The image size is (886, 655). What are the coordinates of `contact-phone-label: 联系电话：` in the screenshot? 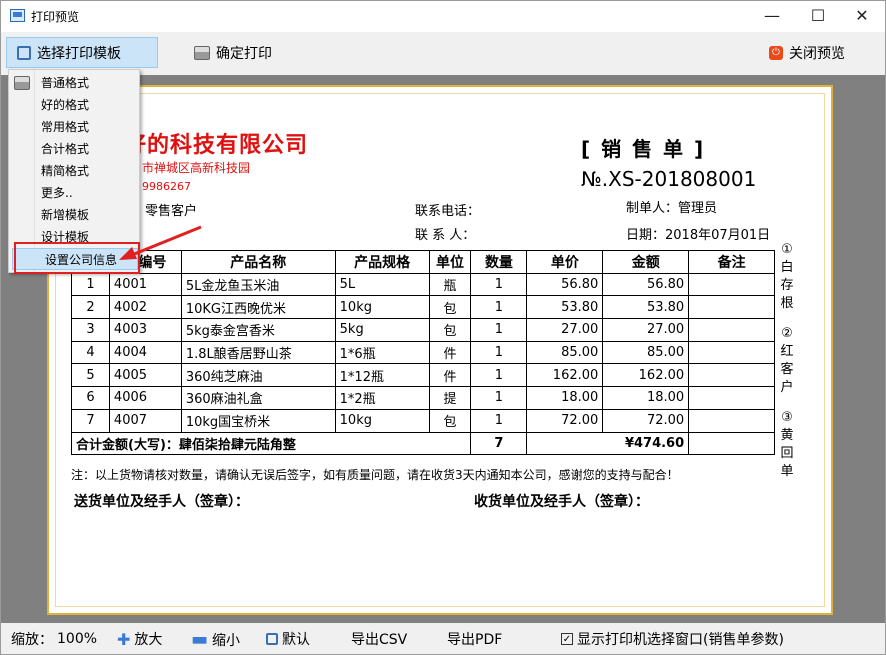 It's located at (448, 211).